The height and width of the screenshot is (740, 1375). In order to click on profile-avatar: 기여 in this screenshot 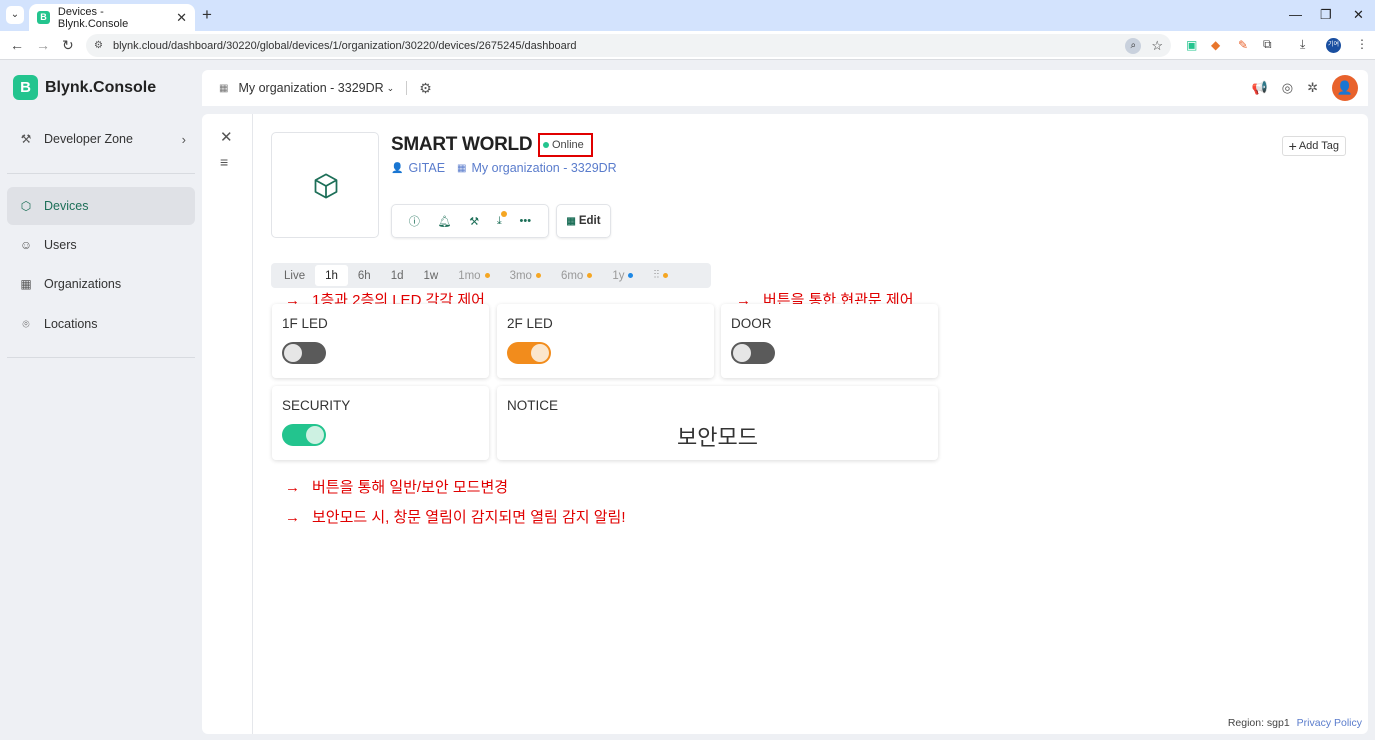, I will do `click(1333, 45)`.